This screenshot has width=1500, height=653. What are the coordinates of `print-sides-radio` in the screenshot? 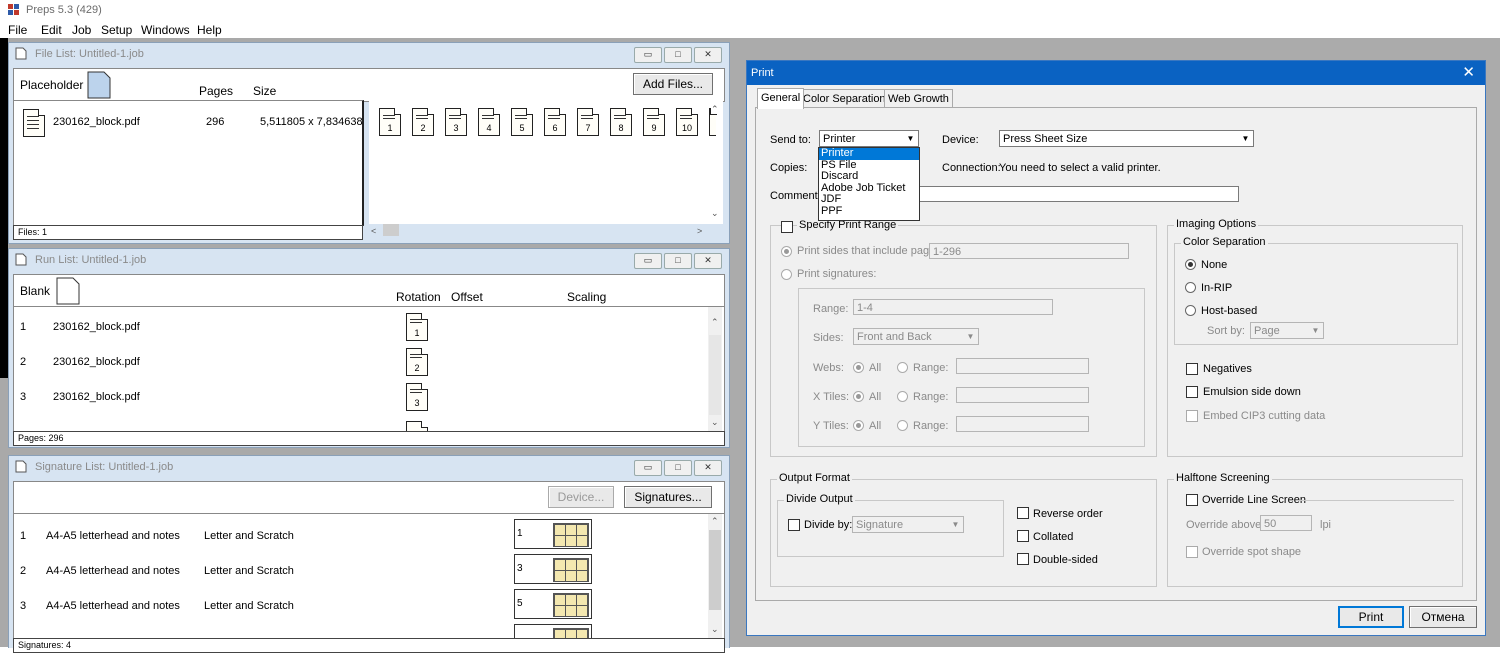 It's located at (786, 251).